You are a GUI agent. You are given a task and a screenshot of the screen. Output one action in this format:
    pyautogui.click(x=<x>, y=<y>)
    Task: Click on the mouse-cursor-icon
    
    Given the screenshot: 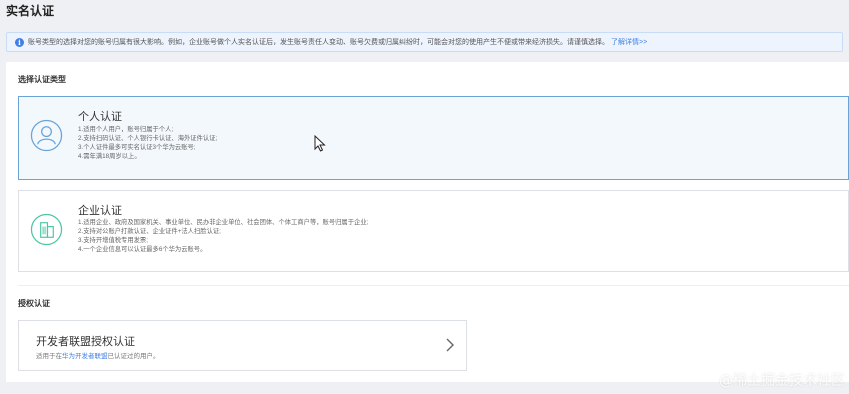 What is the action you would take?
    pyautogui.click(x=320, y=143)
    